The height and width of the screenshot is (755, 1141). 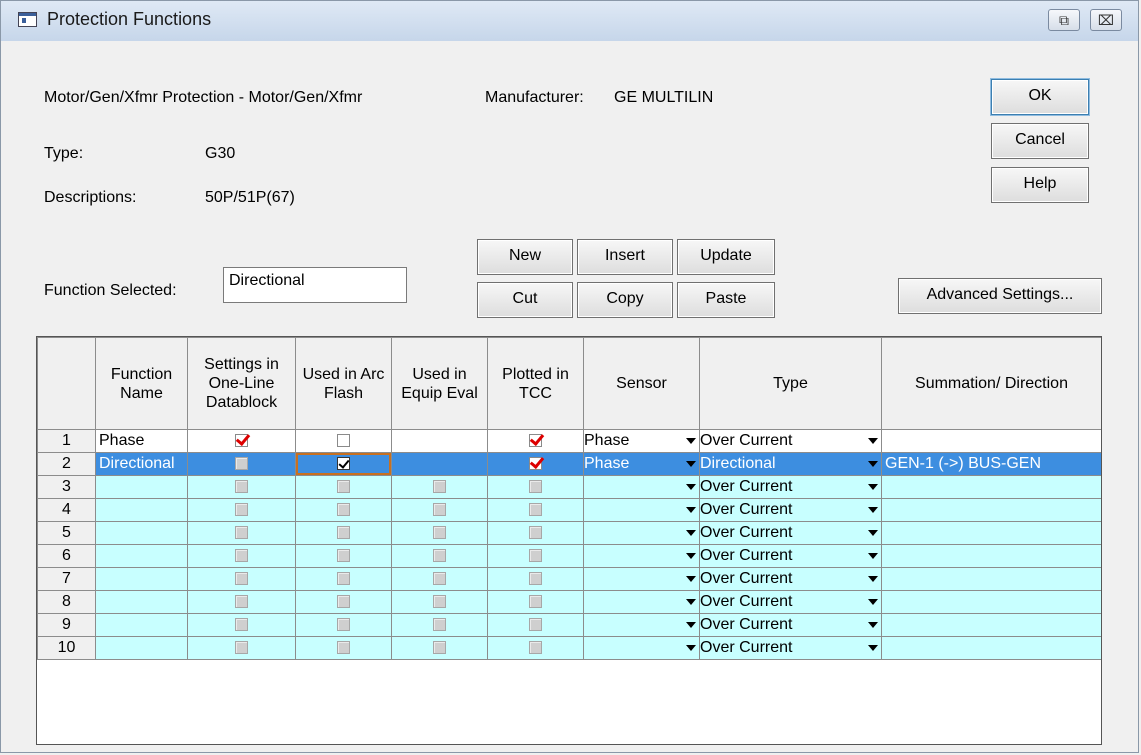 I want to click on table-row: 4 Over Current, so click(x=569, y=510).